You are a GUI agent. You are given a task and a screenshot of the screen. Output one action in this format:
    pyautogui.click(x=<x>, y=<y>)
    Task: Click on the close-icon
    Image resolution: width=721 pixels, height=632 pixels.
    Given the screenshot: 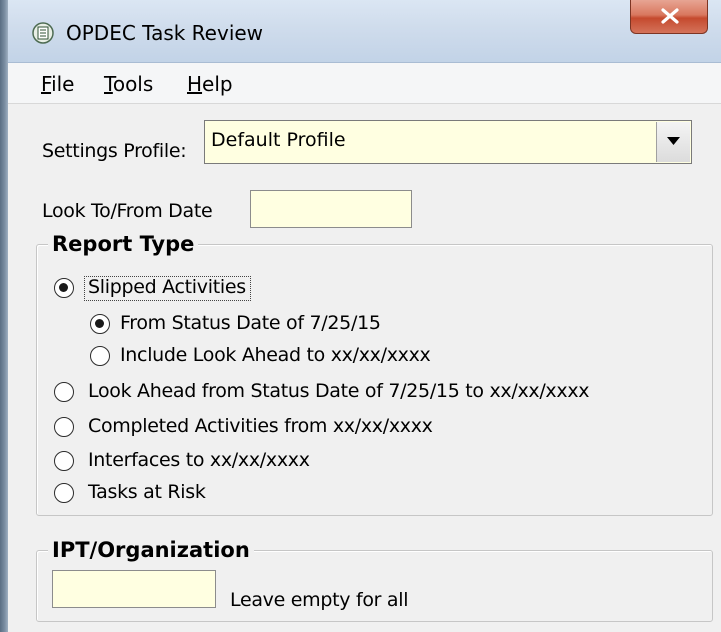 What is the action you would take?
    pyautogui.click(x=670, y=16)
    